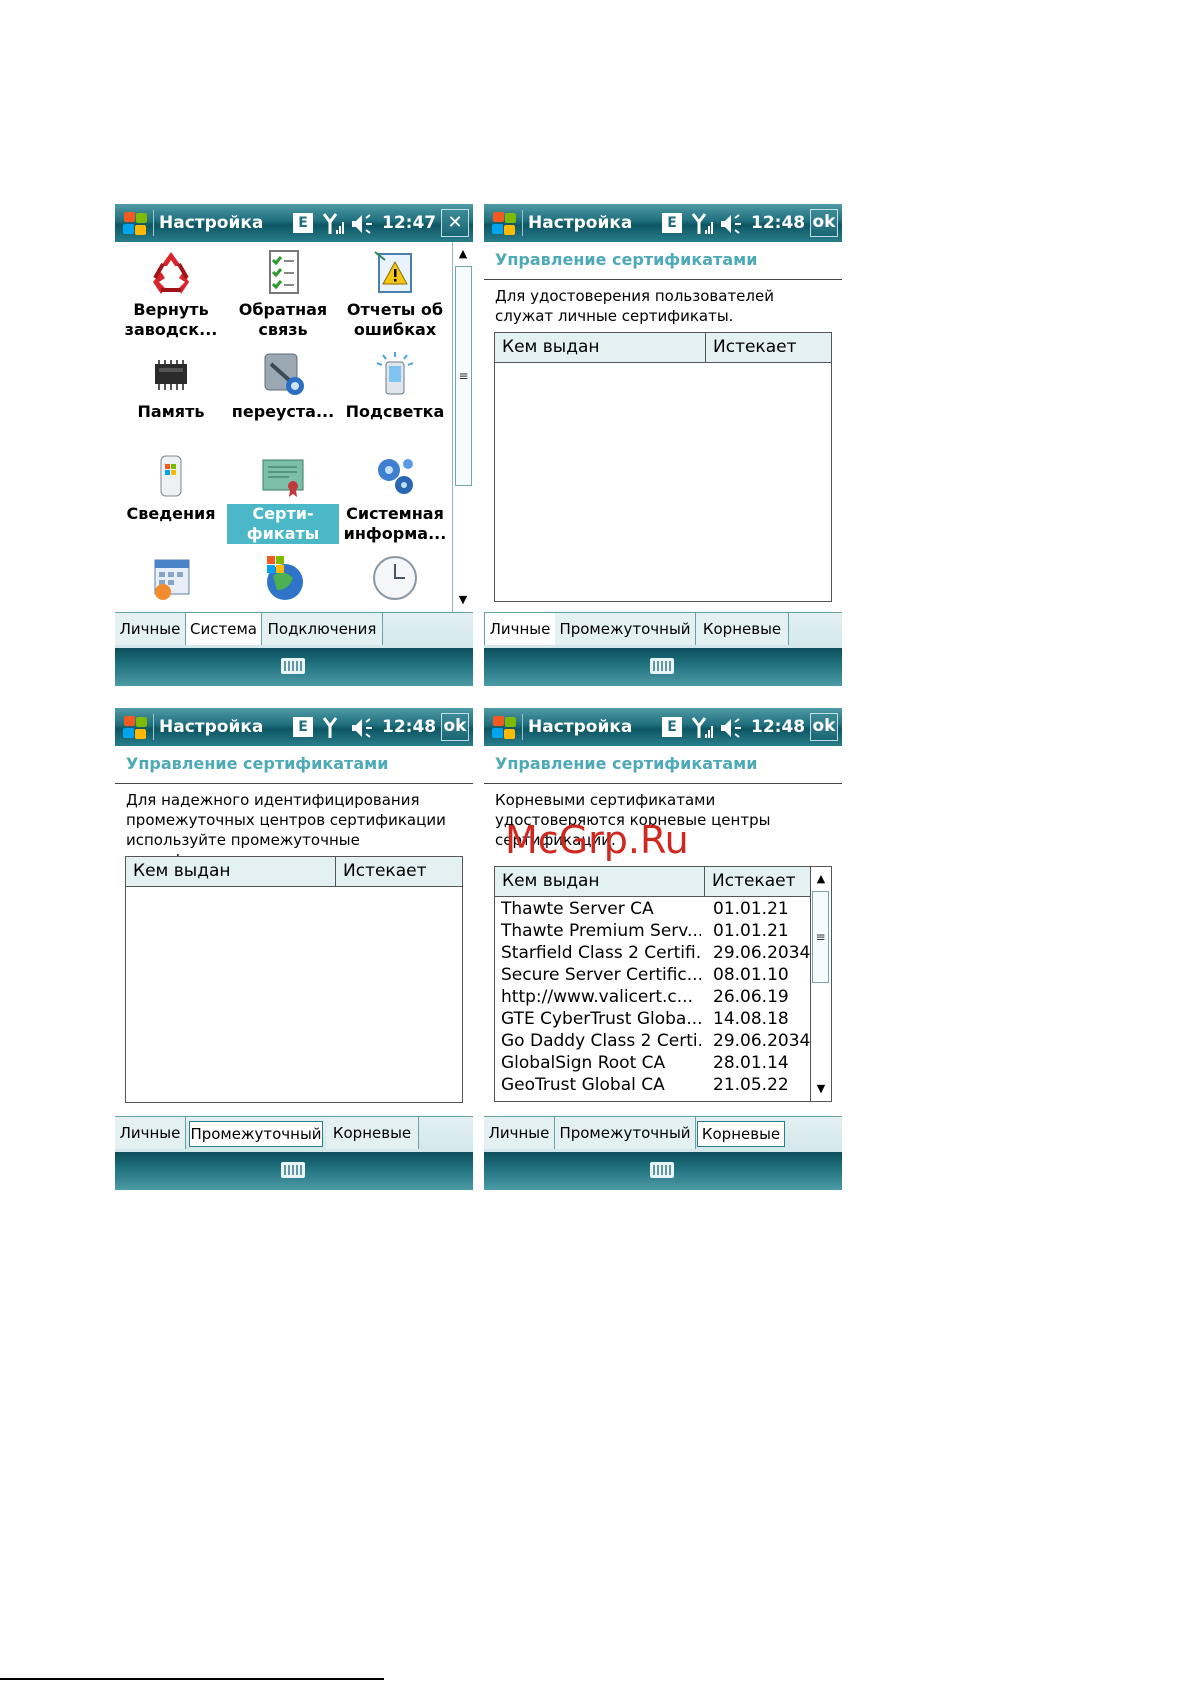 The height and width of the screenshot is (1681, 1193). What do you see at coordinates (455, 223) in the screenshot?
I see `close-button: ✕` at bounding box center [455, 223].